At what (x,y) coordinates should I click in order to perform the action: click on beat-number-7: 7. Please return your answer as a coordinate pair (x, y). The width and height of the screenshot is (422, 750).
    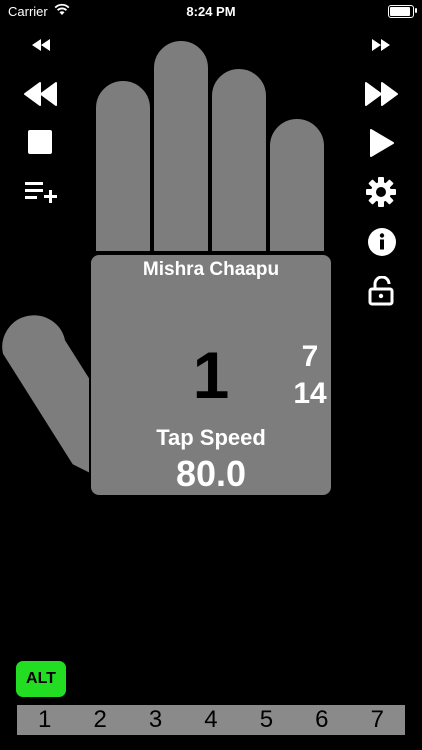
    Looking at the image, I should click on (377, 720).